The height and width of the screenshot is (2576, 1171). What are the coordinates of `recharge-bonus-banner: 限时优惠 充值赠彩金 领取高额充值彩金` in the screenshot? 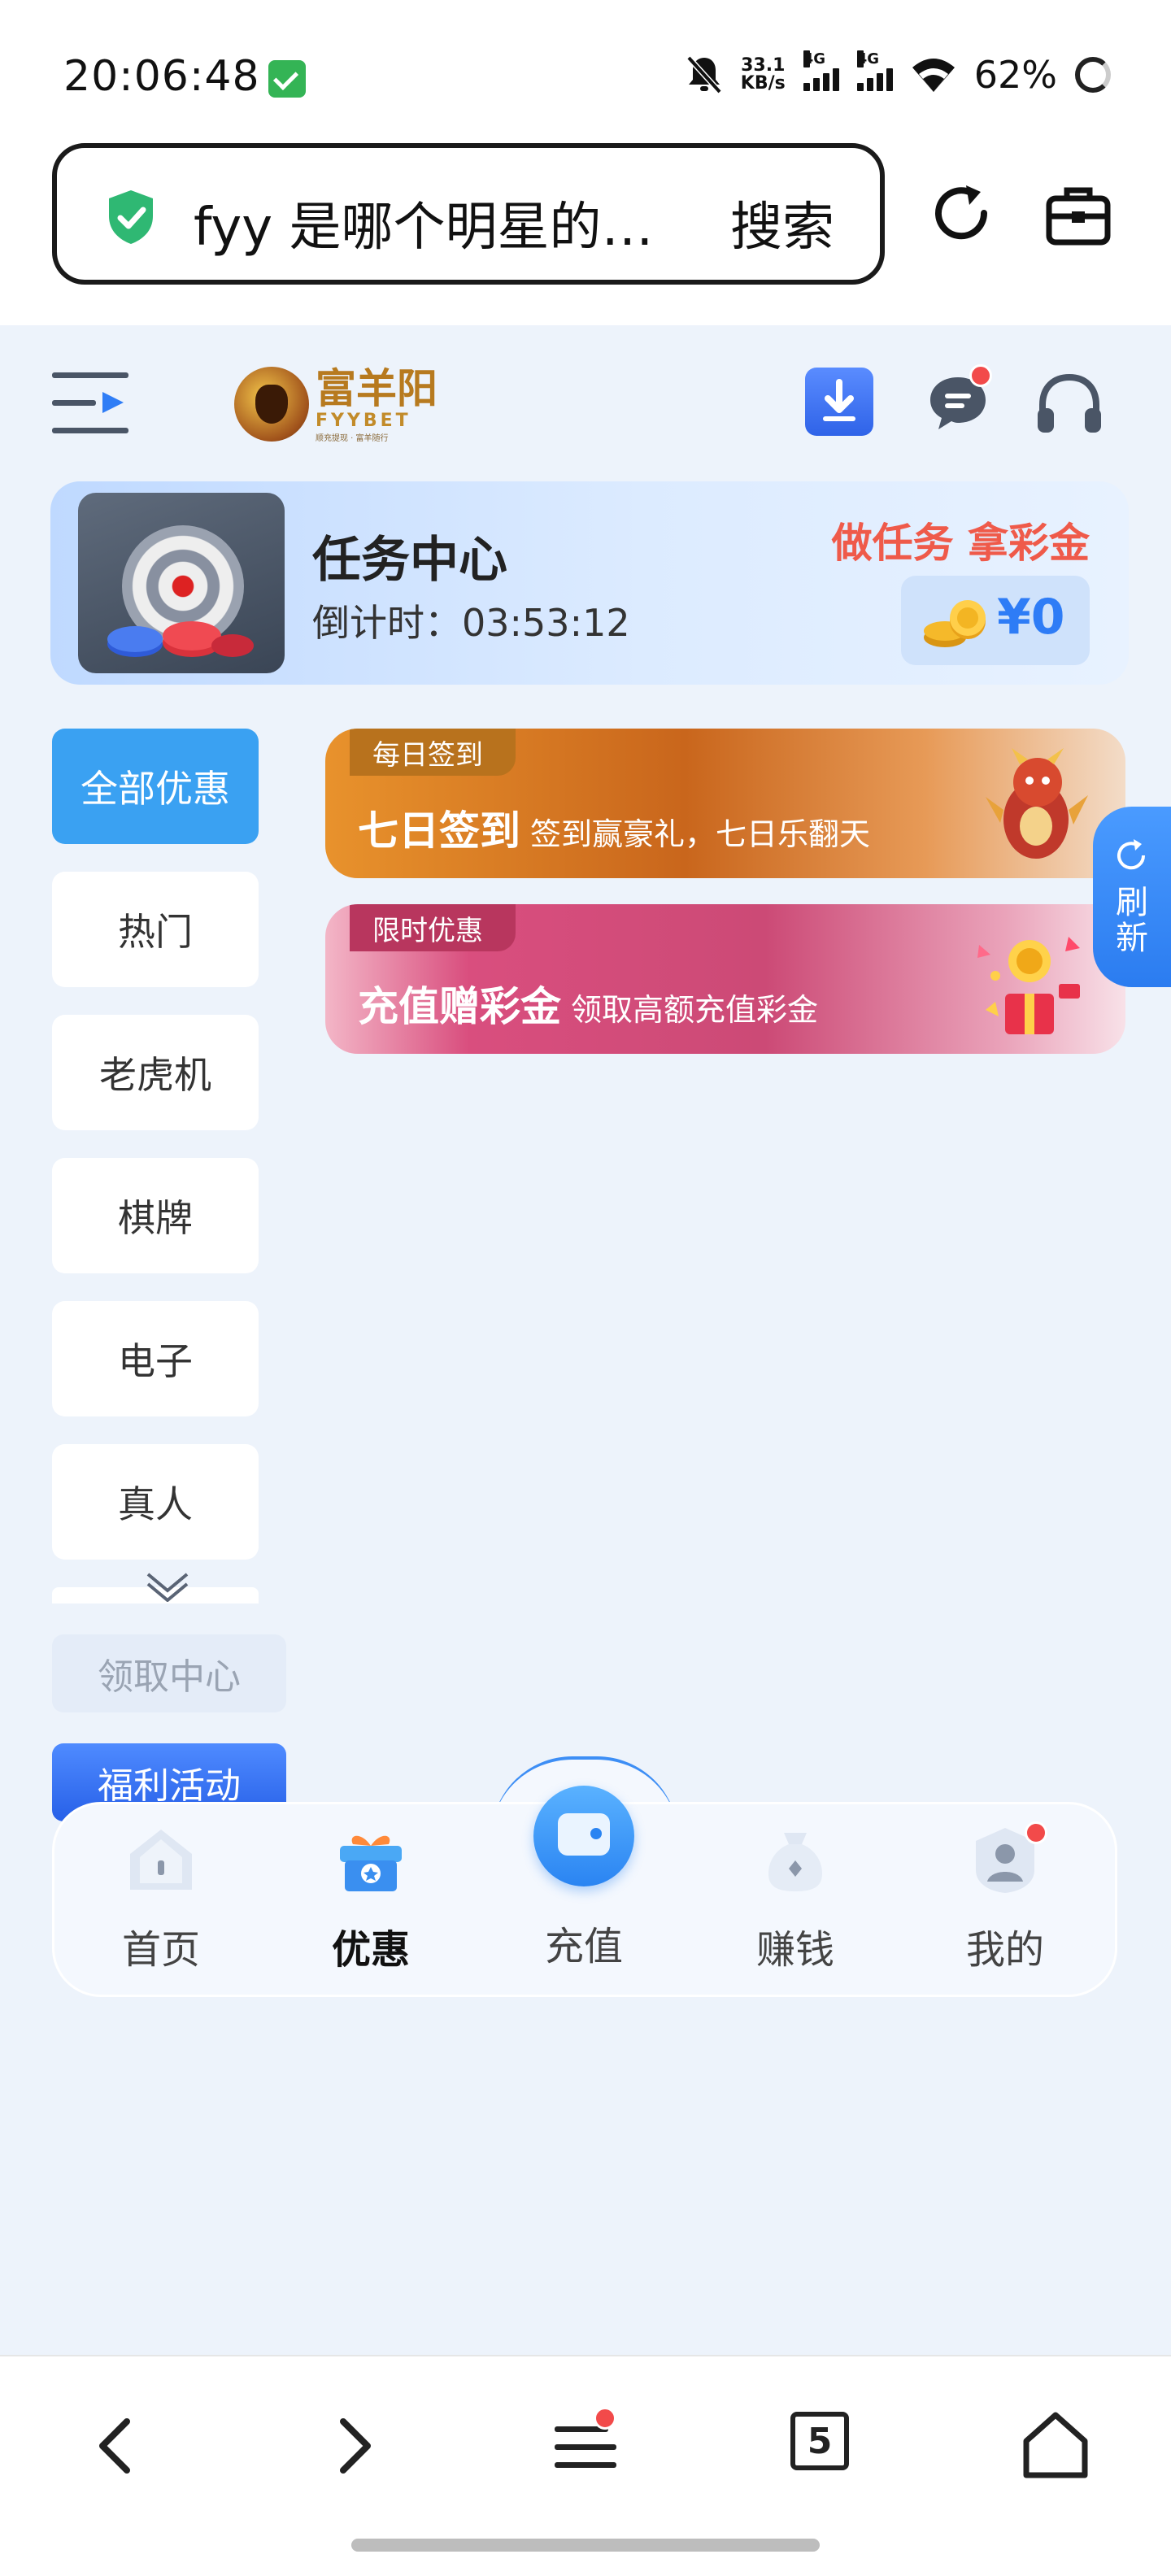 It's located at (725, 979).